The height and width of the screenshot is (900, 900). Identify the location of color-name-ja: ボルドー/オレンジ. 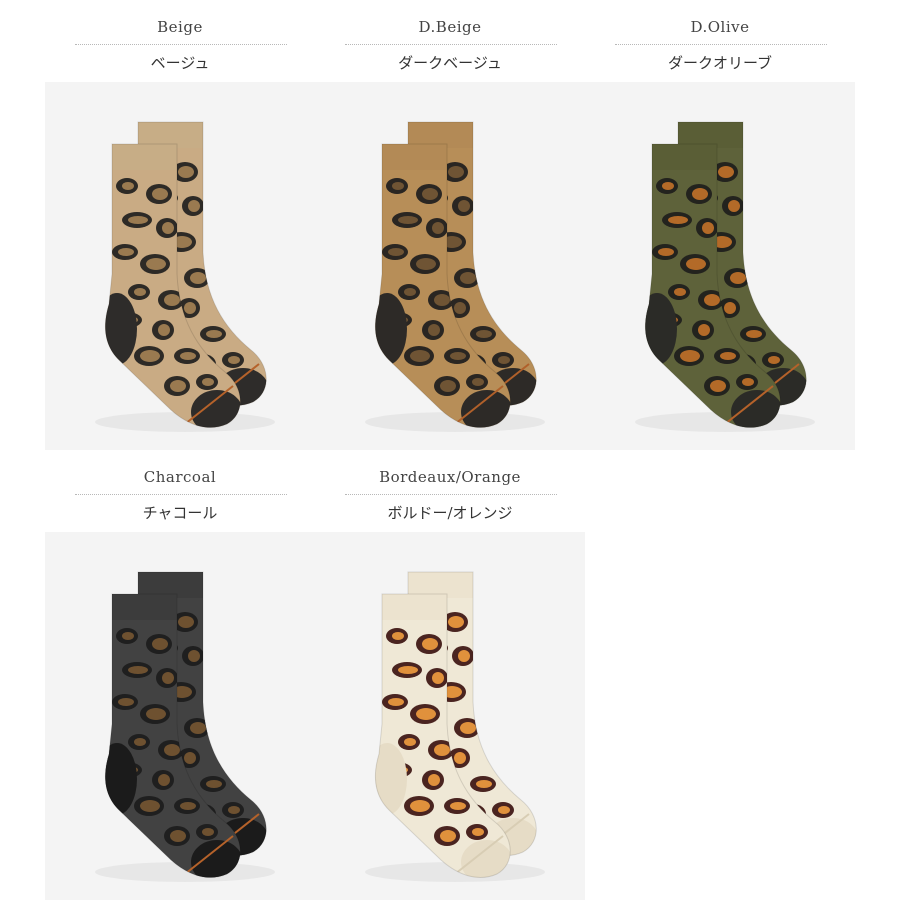
(450, 513).